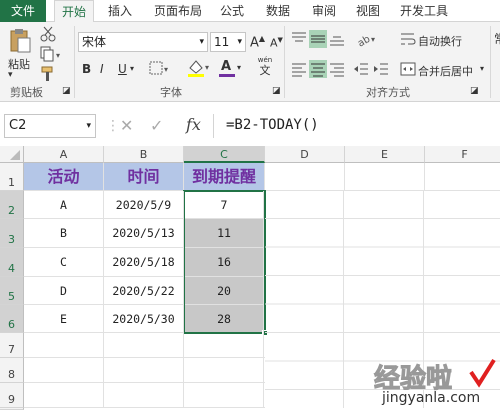 Image resolution: width=500 pixels, height=417 pixels. What do you see at coordinates (318, 39) in the screenshot?
I see `align-middle-icon` at bounding box center [318, 39].